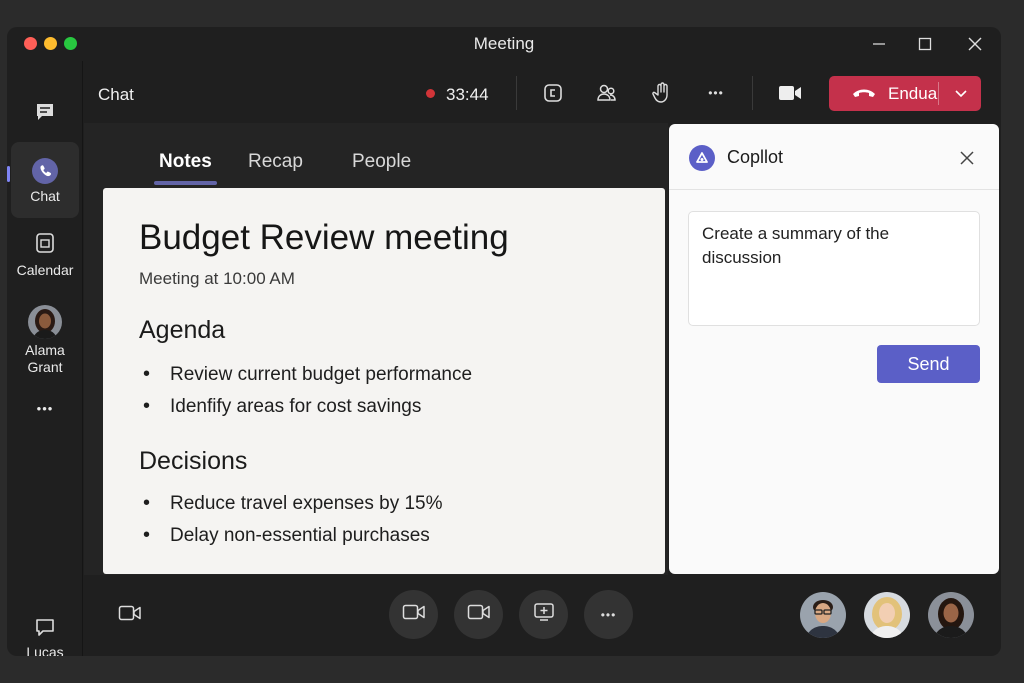 This screenshot has width=1024, height=683. Describe the element at coordinates (553, 93) in the screenshot. I see `chat-toggle-icon` at that location.